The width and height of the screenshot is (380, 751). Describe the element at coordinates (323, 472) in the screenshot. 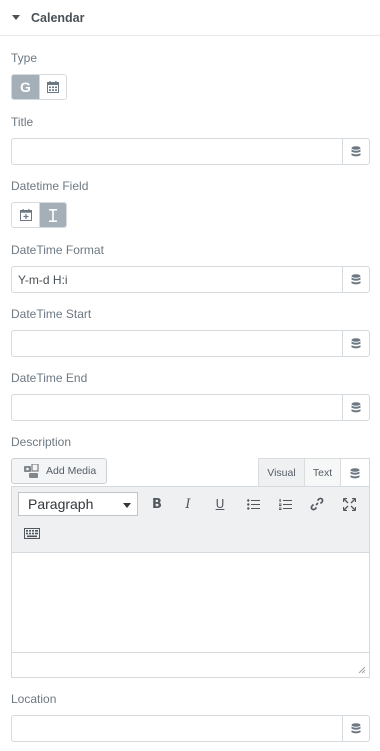

I see `tab-text: Text` at that location.